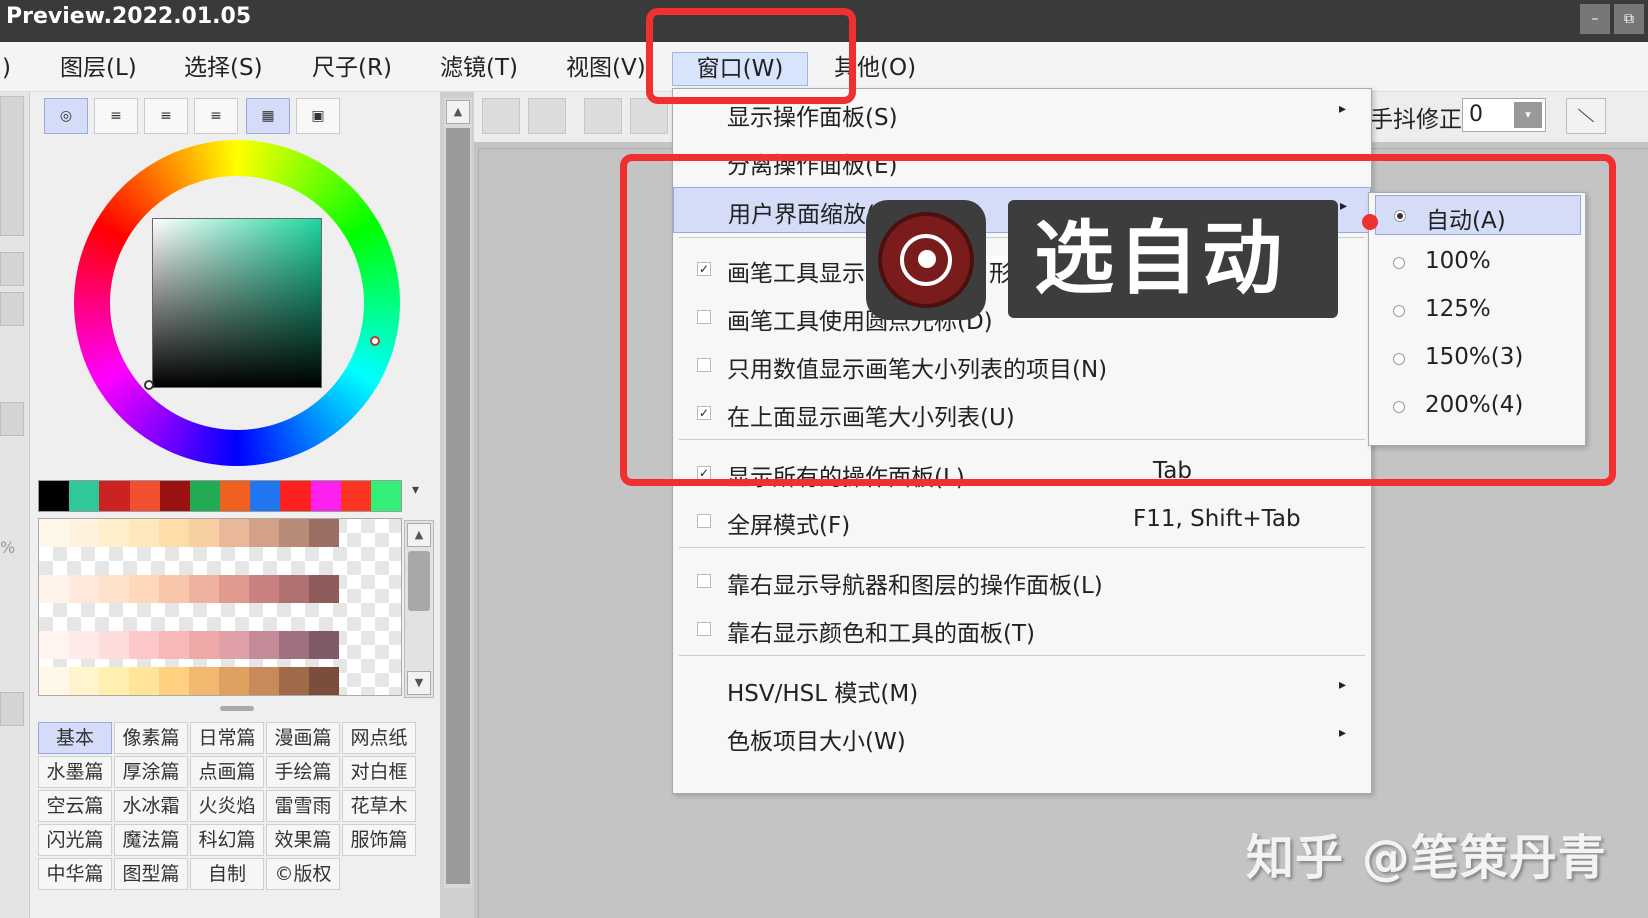 This screenshot has width=1648, height=918. I want to click on palette-group-tab: ©版权, so click(303, 874).